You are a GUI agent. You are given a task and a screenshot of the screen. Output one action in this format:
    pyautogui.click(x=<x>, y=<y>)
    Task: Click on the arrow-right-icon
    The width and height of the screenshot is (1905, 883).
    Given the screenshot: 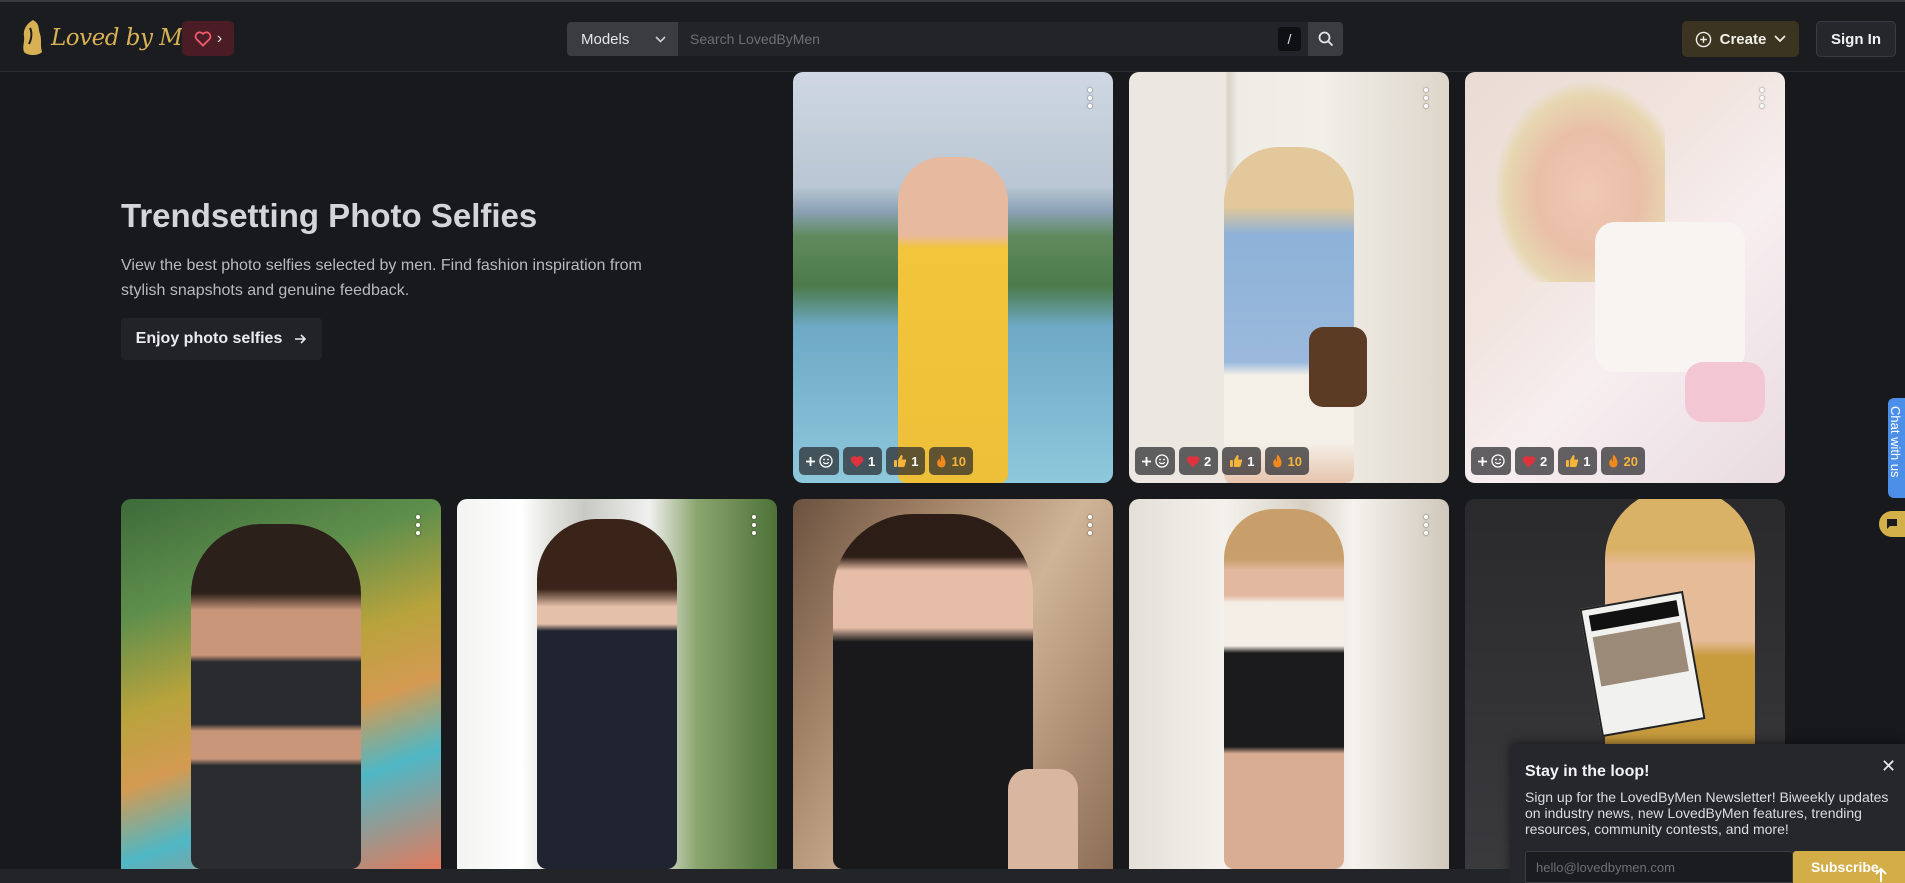 What is the action you would take?
    pyautogui.click(x=301, y=339)
    